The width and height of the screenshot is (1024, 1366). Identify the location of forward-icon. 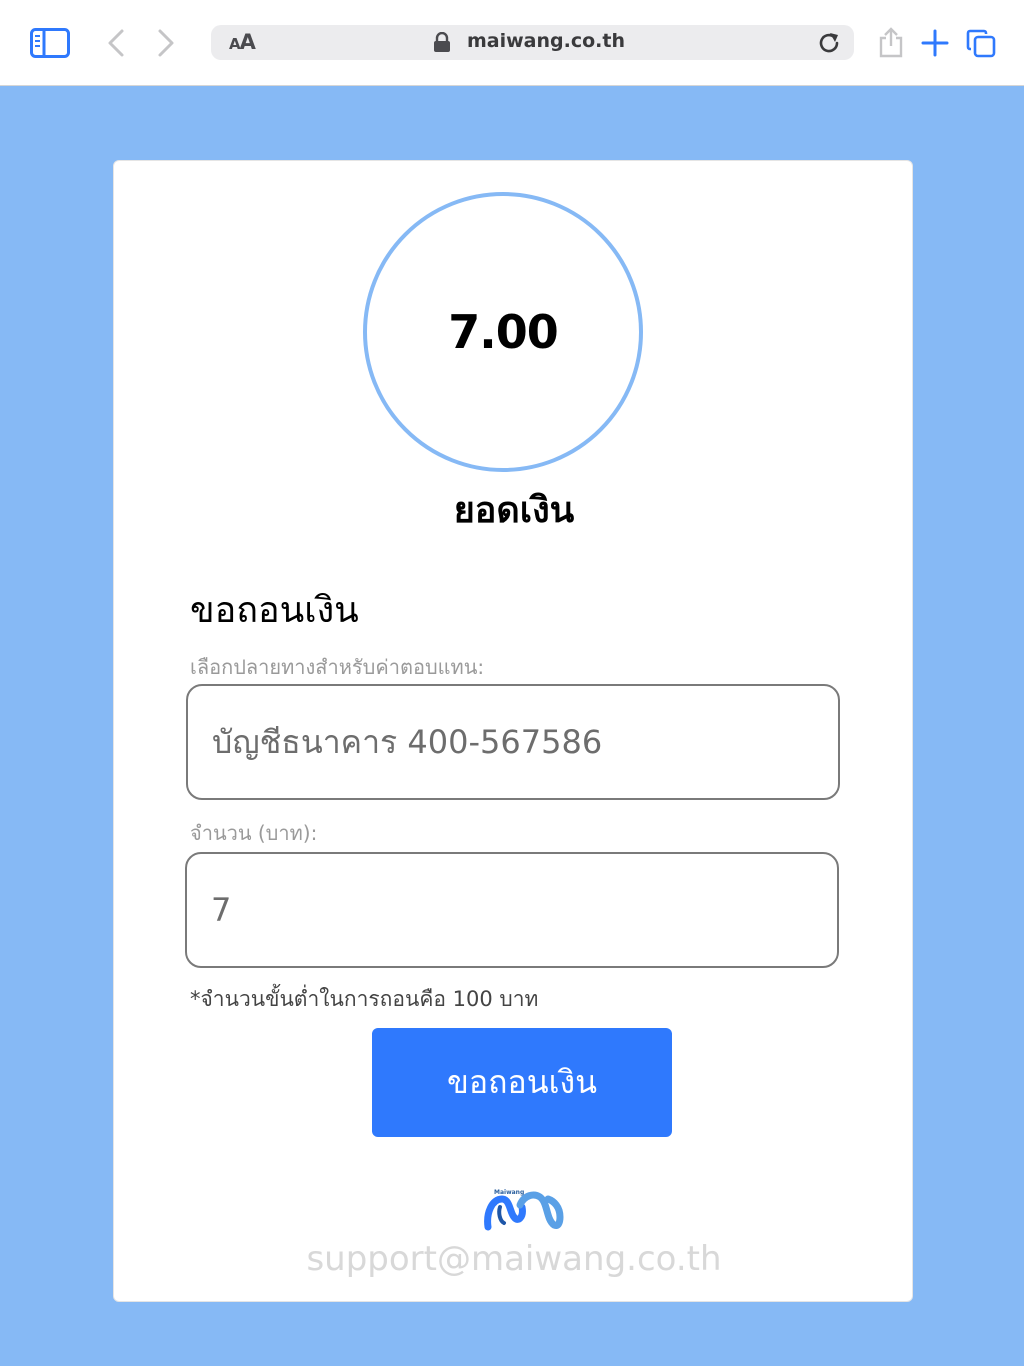
(166, 43).